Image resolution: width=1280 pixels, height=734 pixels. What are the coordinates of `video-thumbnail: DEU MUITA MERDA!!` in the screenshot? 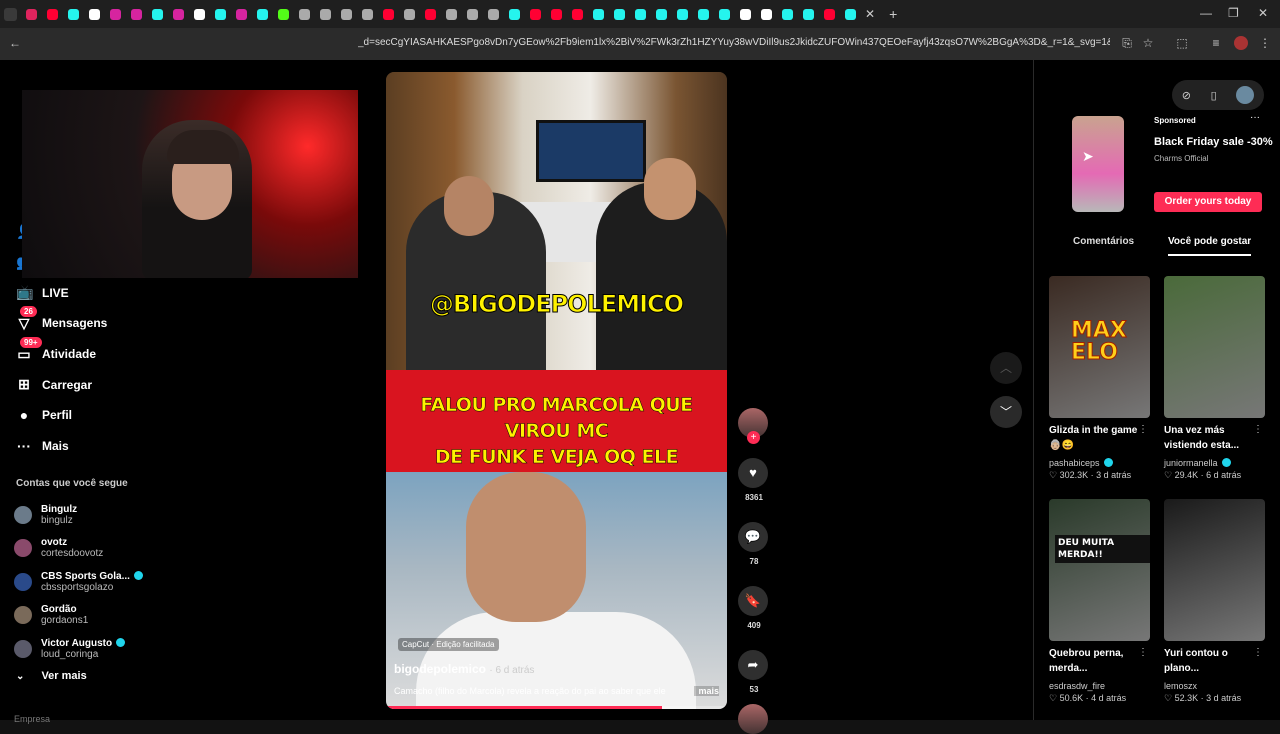 It's located at (1099, 570).